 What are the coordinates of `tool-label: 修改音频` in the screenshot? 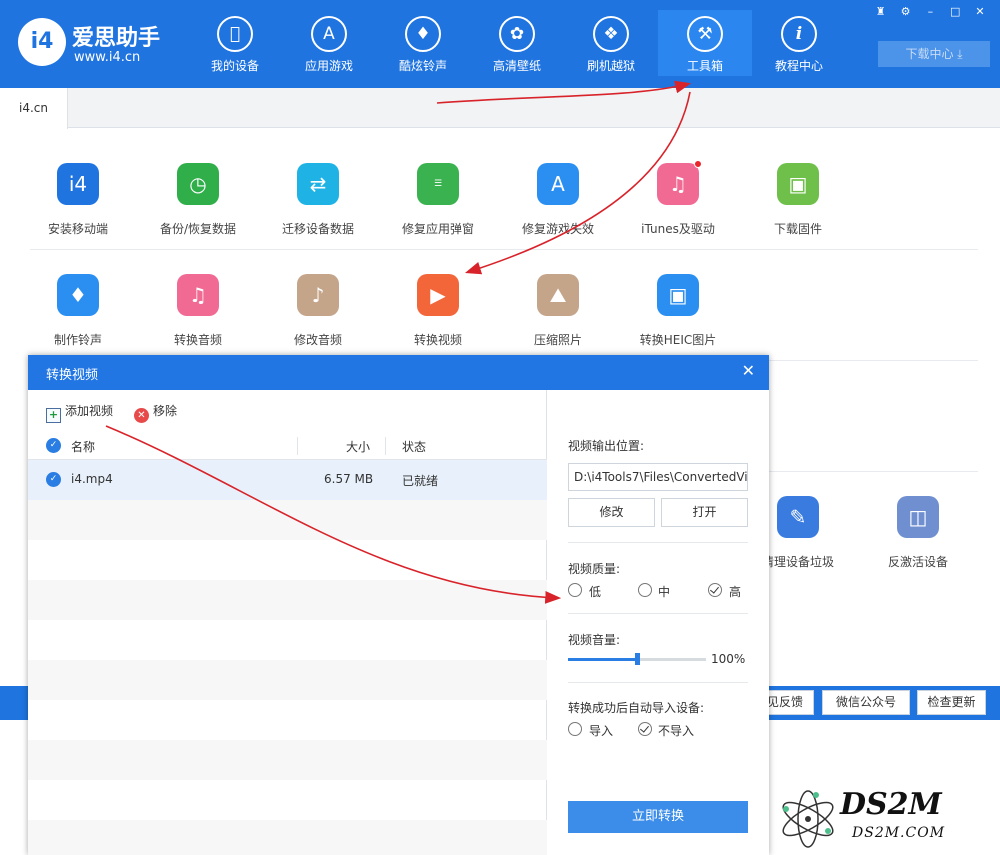 It's located at (317, 340).